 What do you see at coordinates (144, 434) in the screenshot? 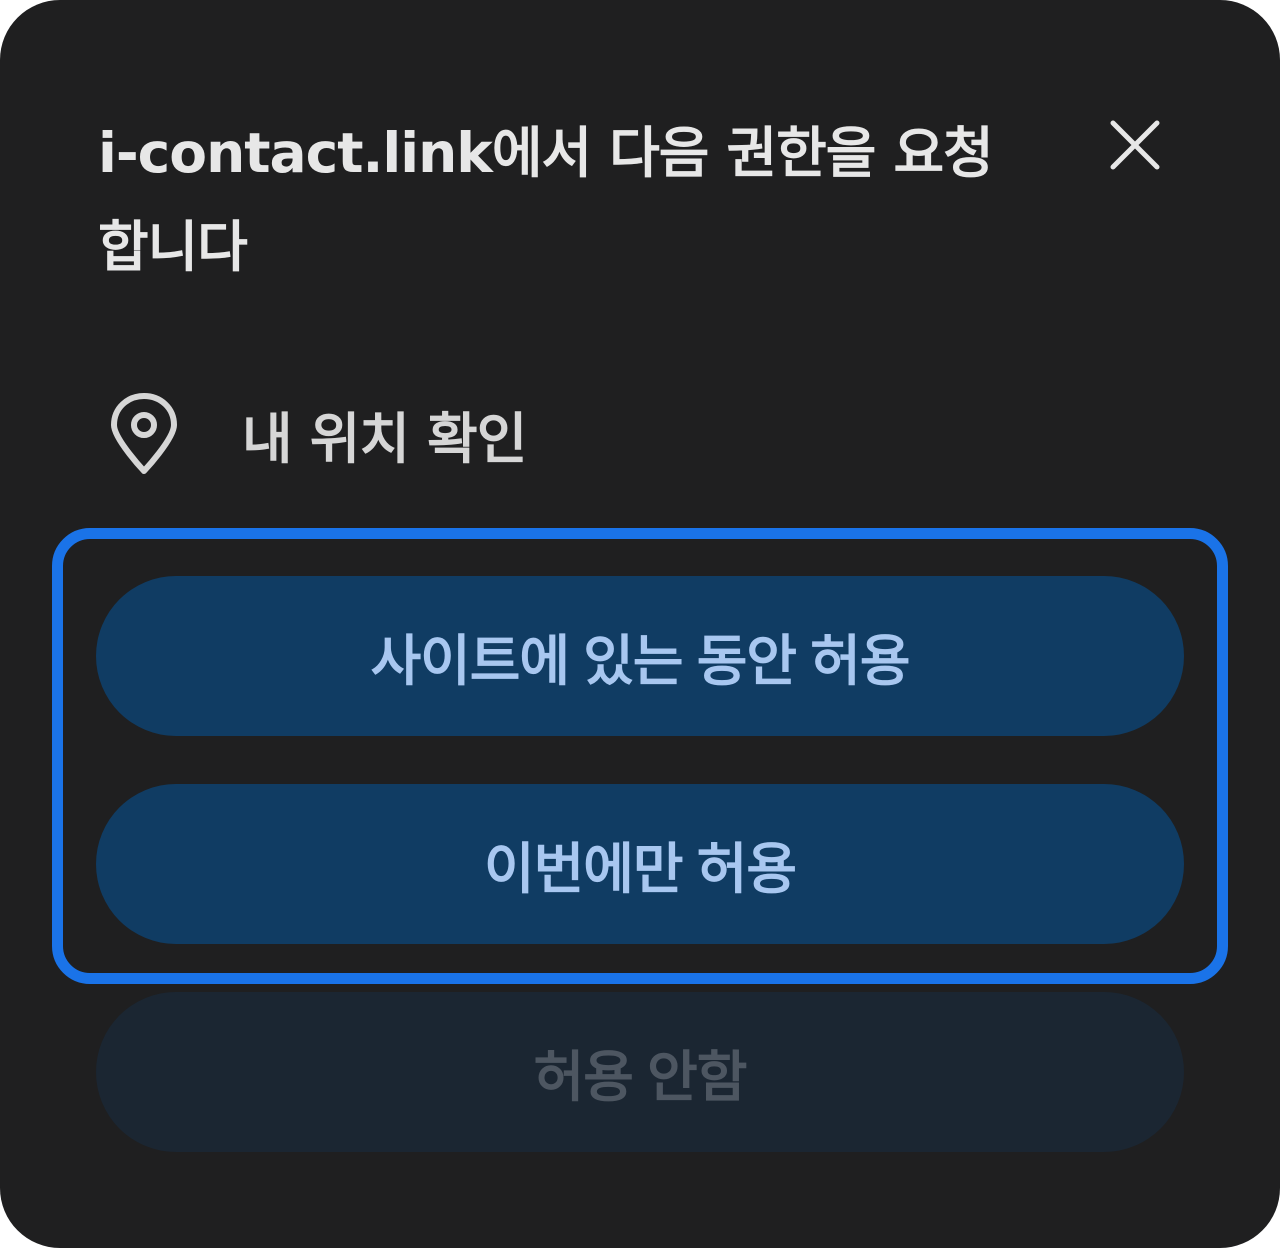
I see `location-pin-icon` at bounding box center [144, 434].